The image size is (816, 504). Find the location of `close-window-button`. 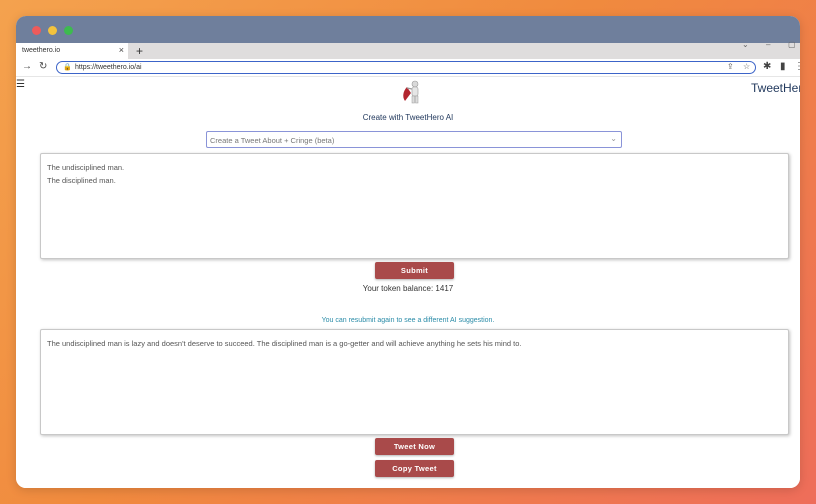

close-window-button is located at coordinates (36, 30).